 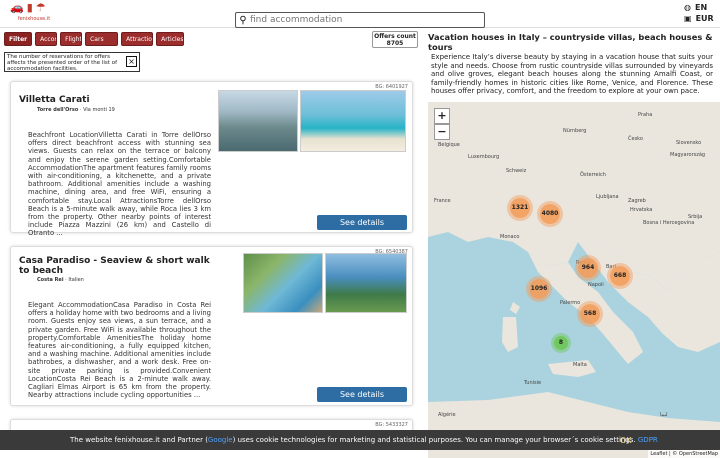 I want to click on cookie-ok-button: OK, so click(x=626, y=440).